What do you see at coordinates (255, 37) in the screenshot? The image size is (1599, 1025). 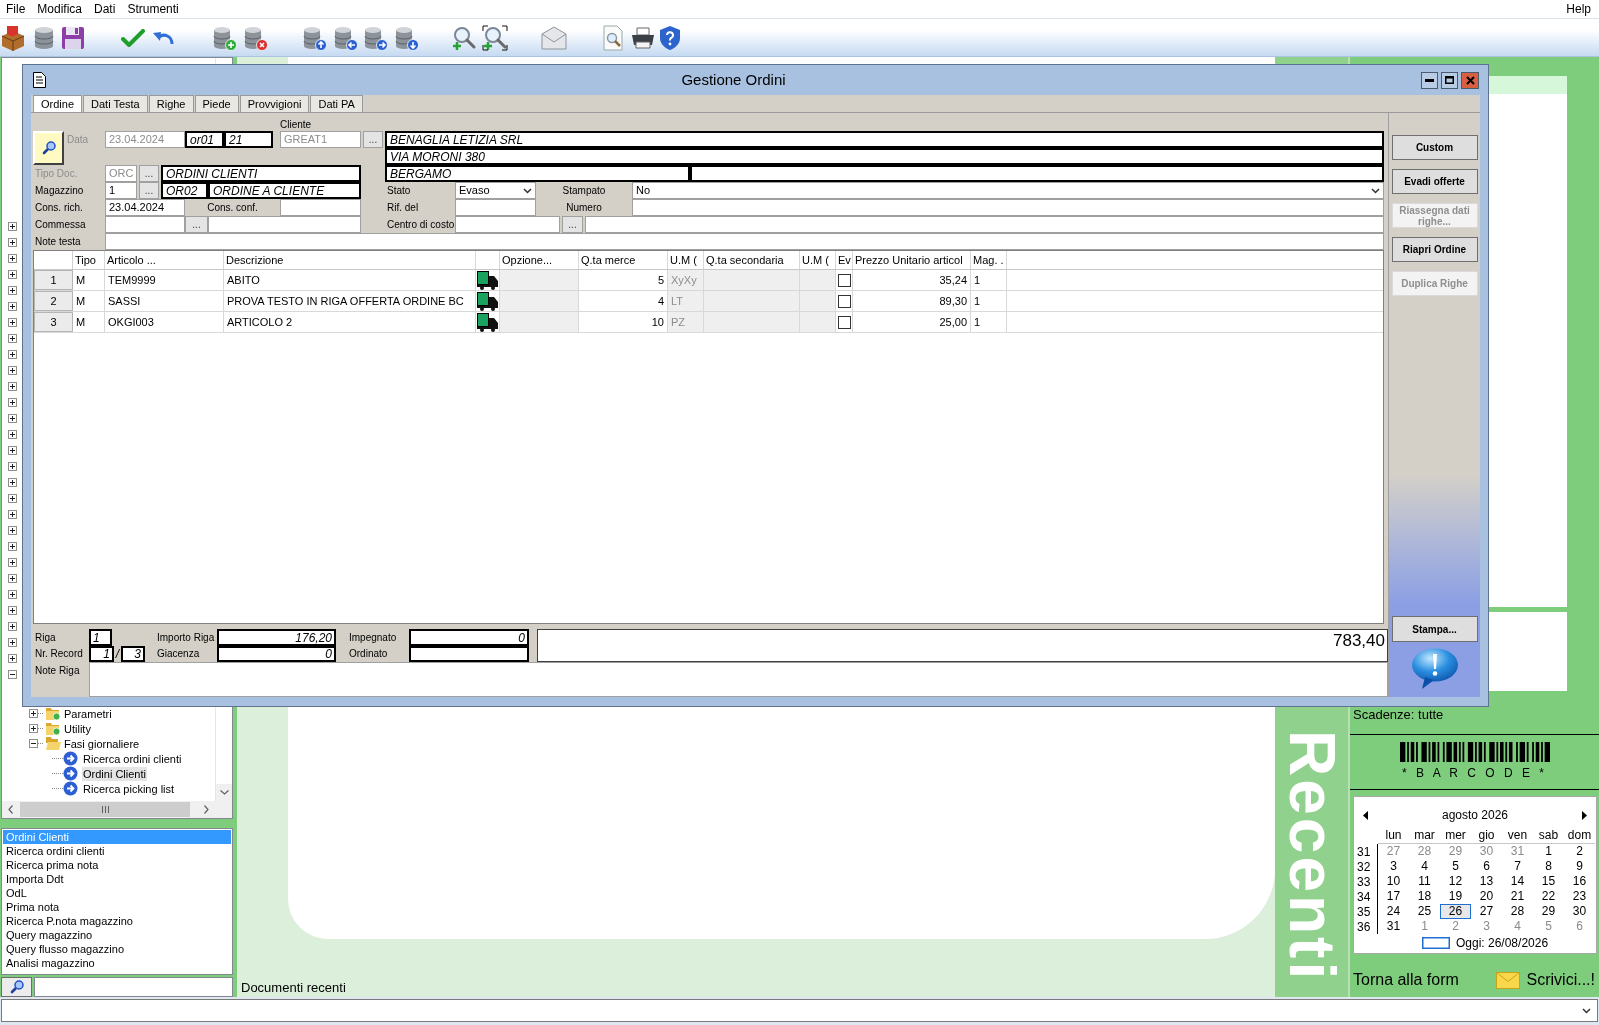 I see `database-delete-icon` at bounding box center [255, 37].